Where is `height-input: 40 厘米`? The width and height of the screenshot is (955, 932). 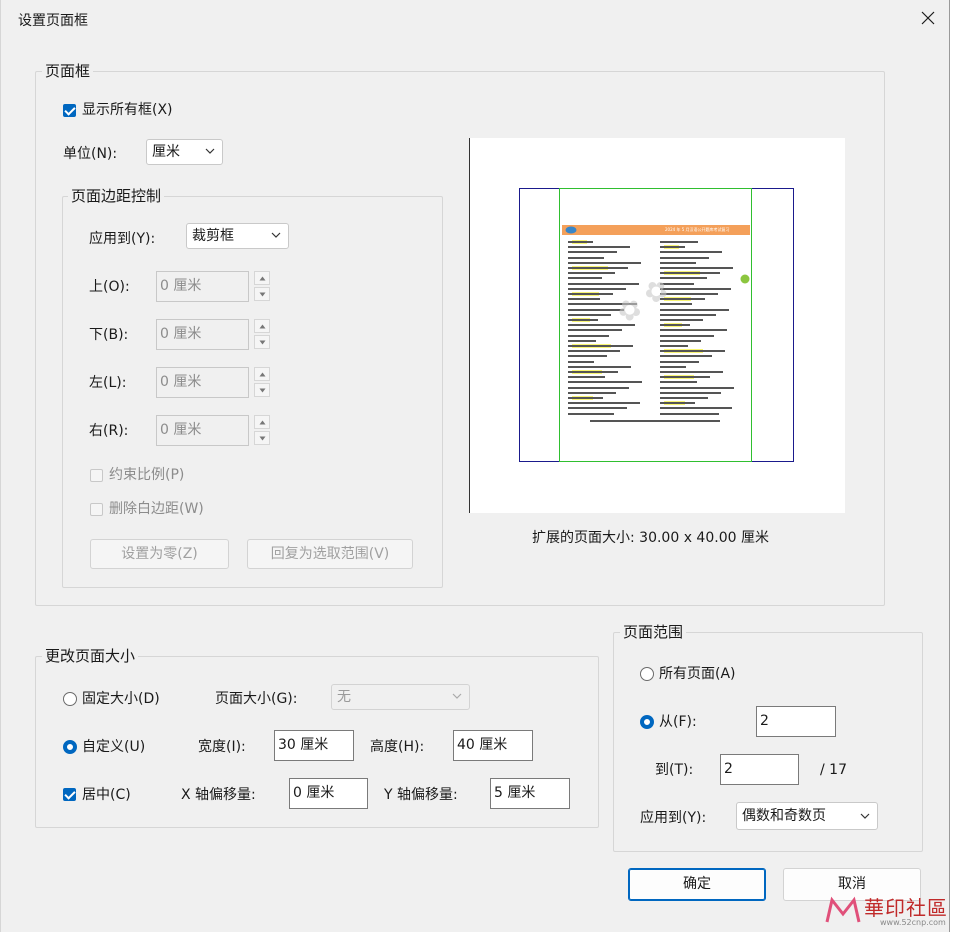 height-input: 40 厘米 is located at coordinates (493, 745).